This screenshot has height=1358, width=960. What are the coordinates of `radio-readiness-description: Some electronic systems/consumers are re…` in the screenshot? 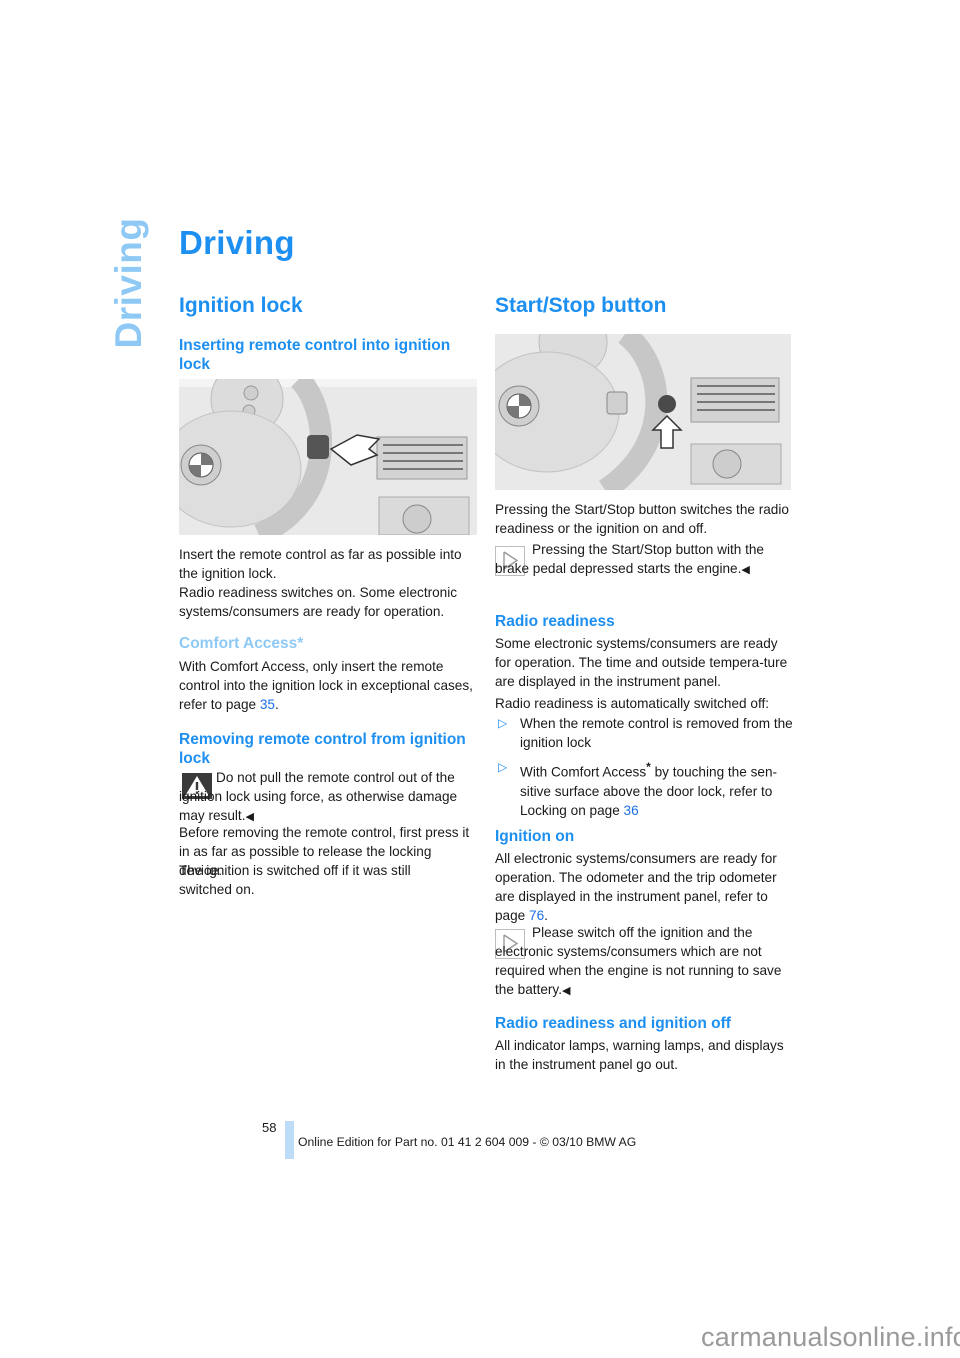 It's located at (641, 662).